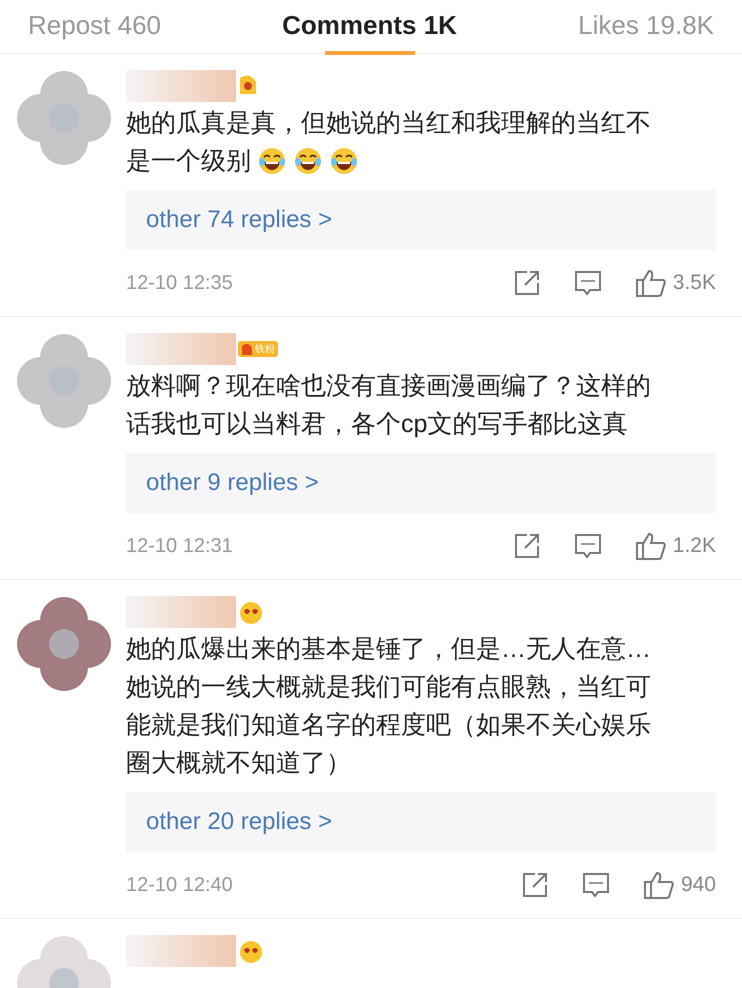  Describe the element at coordinates (388, 405) in the screenshot. I see `comment-text: 放料啊？现在啥也没有直接画漫画编了？这样的话我也可以当料君，各个cp文的写手都比这真` at that location.